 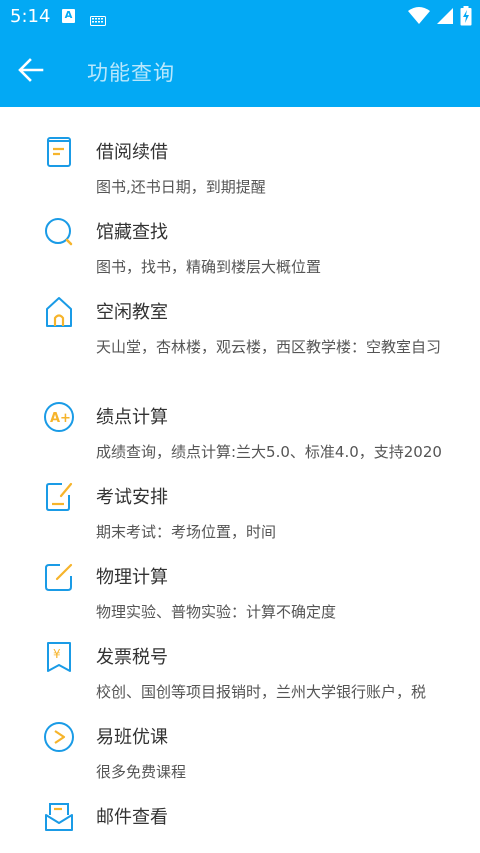 What do you see at coordinates (240, 70) in the screenshot?
I see `app-bar: 功能查询` at bounding box center [240, 70].